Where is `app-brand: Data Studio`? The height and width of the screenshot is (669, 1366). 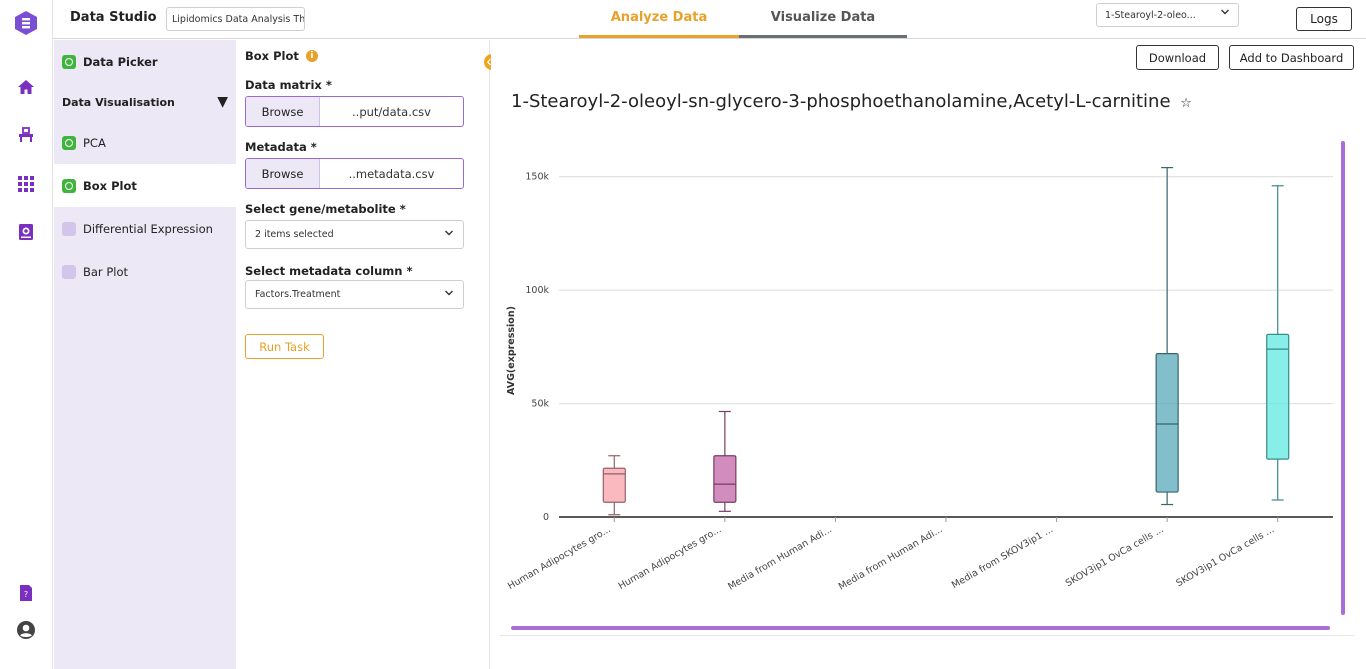 app-brand: Data Studio is located at coordinates (113, 17).